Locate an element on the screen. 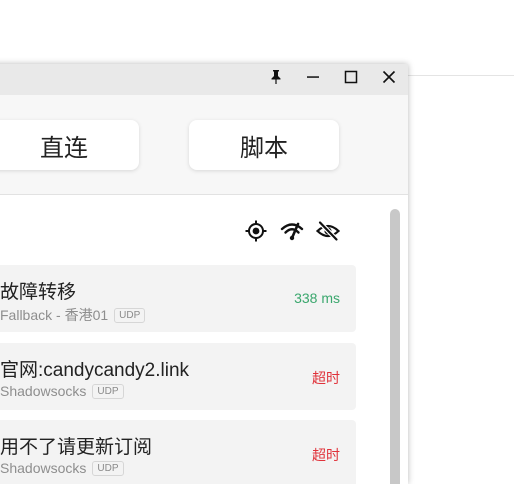  hide-unavailable-button is located at coordinates (328, 233).